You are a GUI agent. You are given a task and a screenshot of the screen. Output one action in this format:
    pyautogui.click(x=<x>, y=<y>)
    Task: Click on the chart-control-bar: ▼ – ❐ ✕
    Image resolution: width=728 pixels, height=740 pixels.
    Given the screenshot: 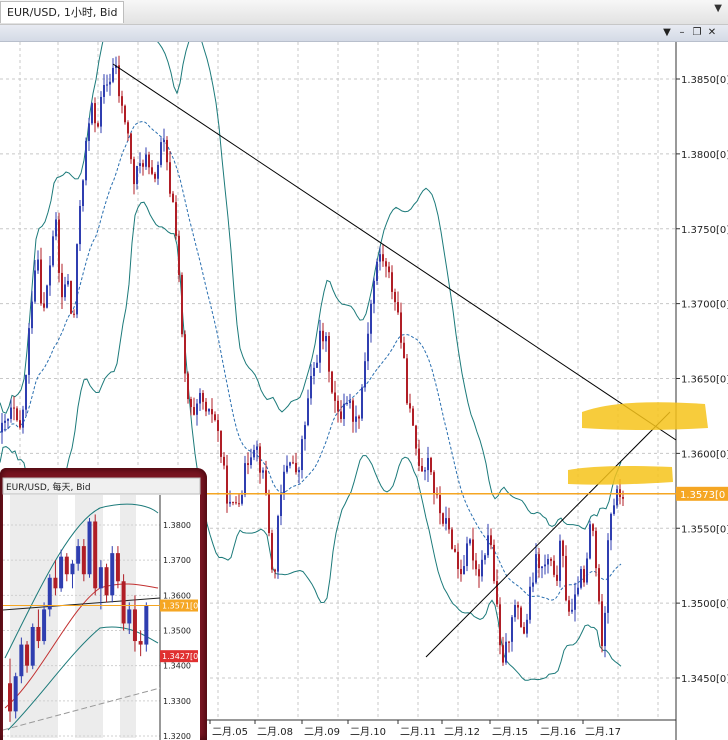 What is the action you would take?
    pyautogui.click(x=364, y=33)
    